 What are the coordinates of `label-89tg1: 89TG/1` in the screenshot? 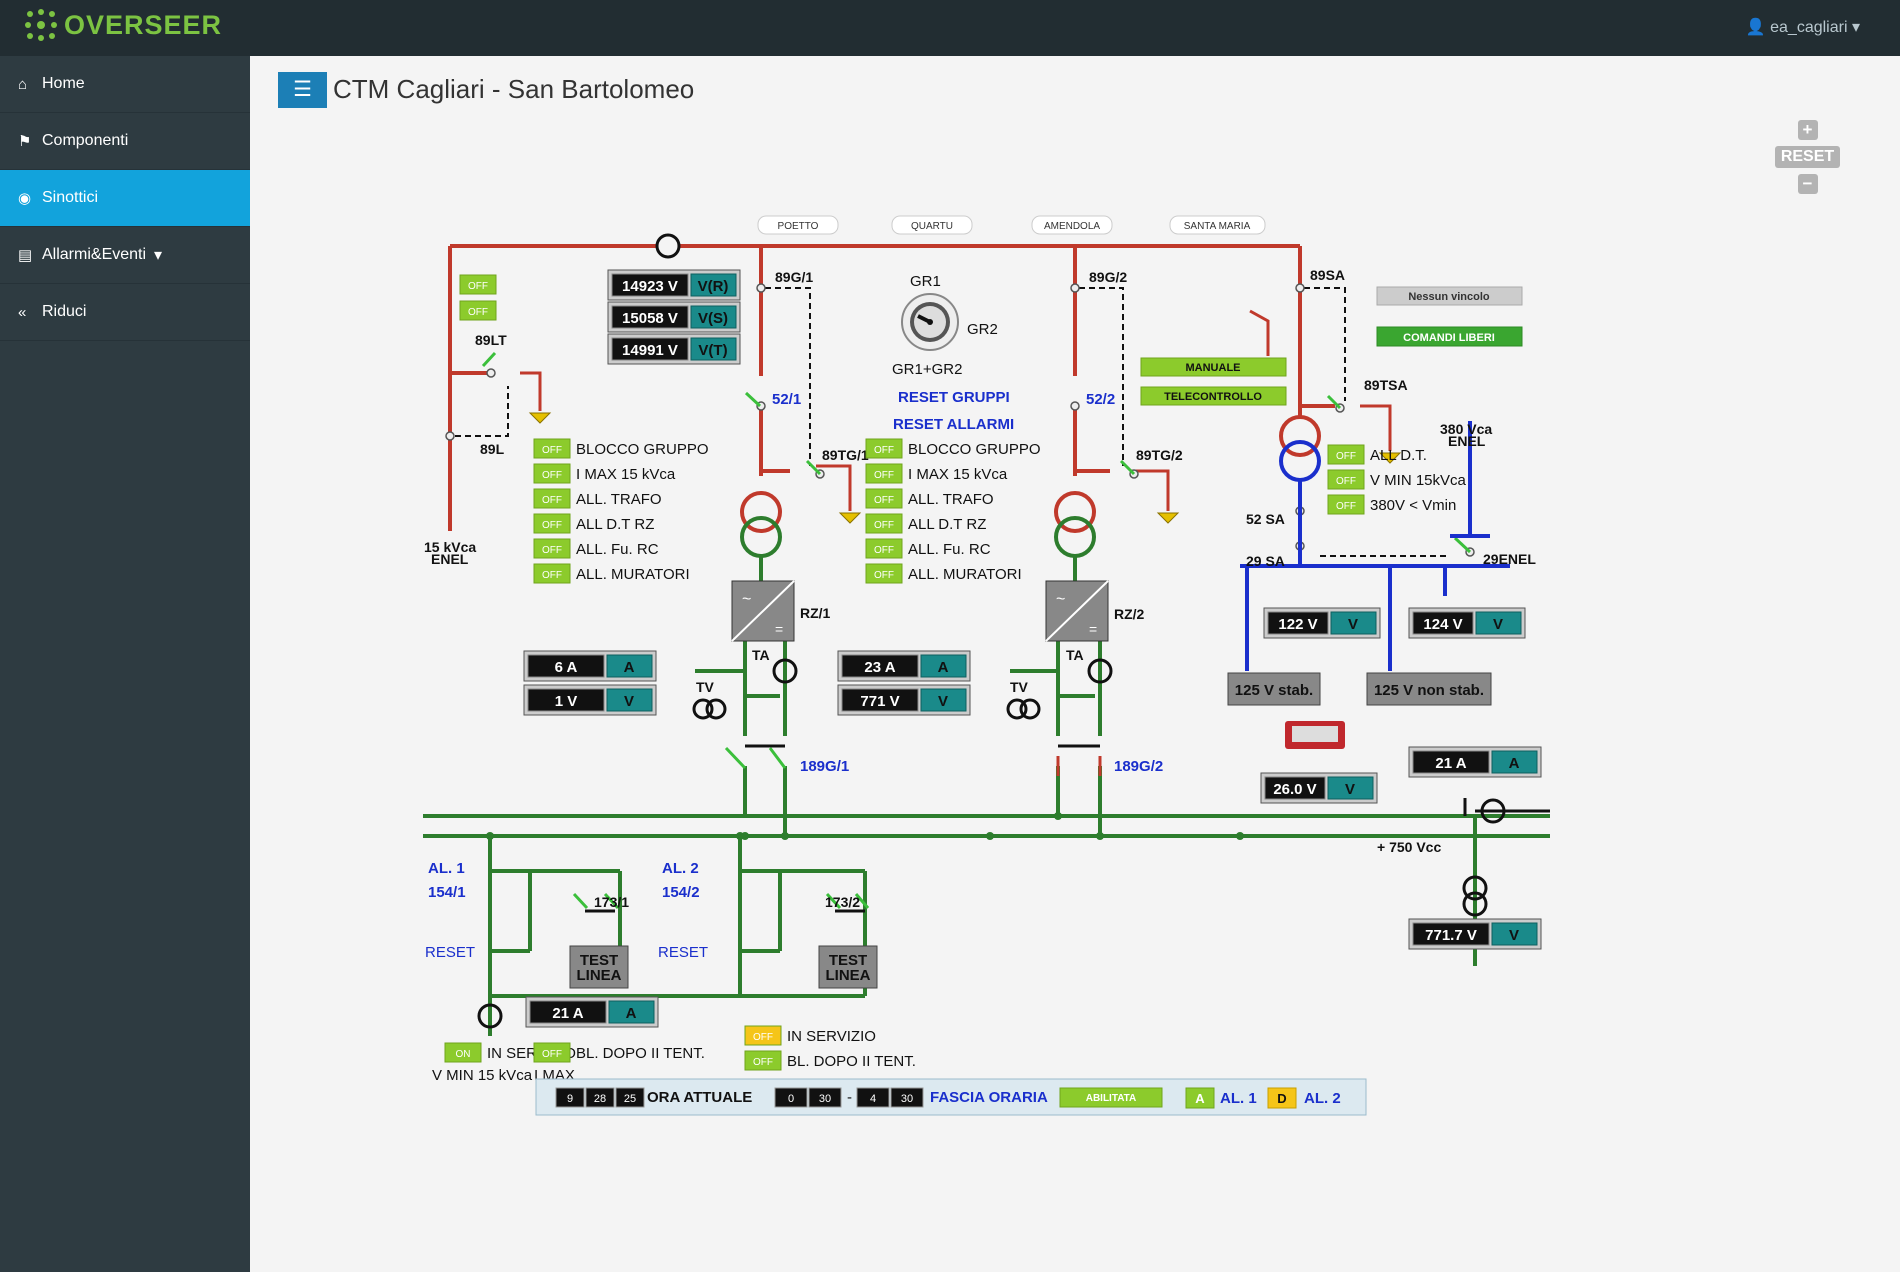 It's located at (845, 455).